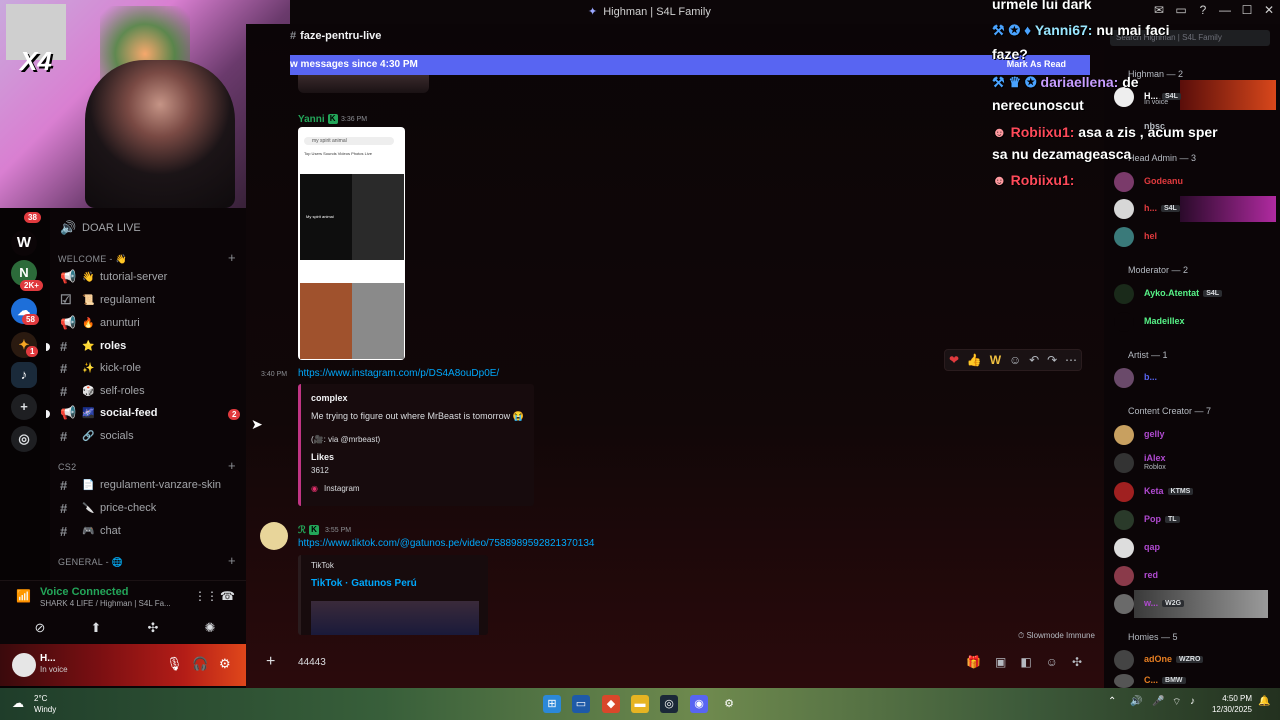 This screenshot has width=1280, height=720. Describe the element at coordinates (1225, 11) in the screenshot. I see `minimize-button: —` at that location.